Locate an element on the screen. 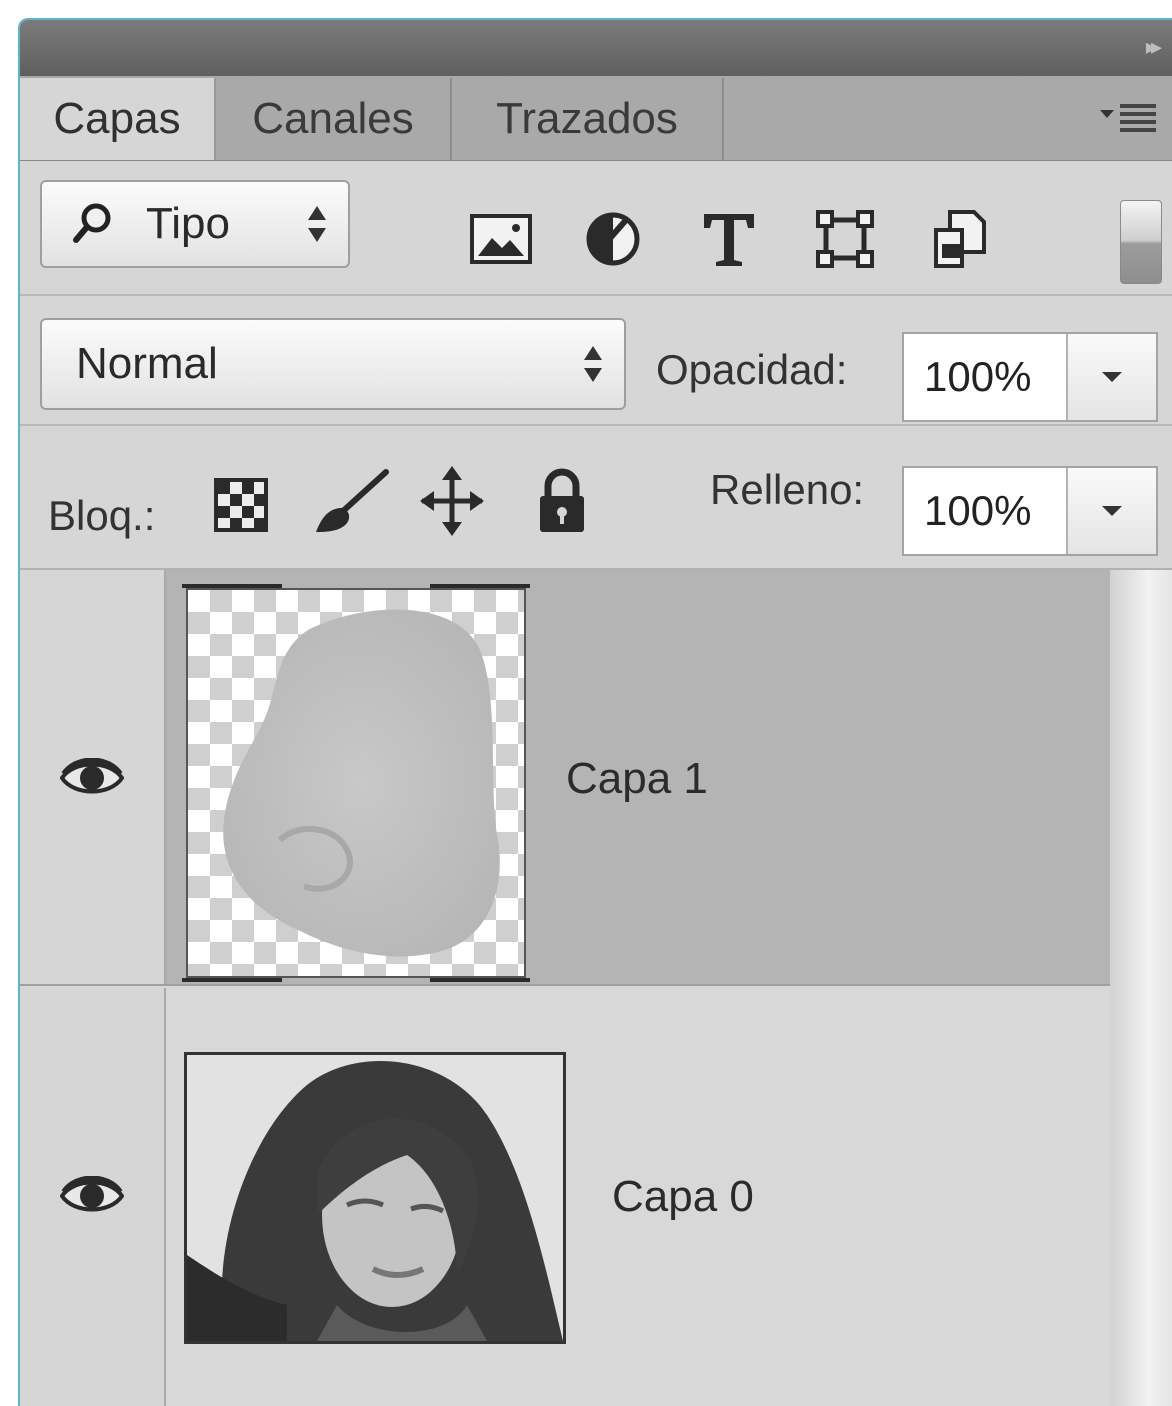  fill-label: Relleno: is located at coordinates (787, 489).